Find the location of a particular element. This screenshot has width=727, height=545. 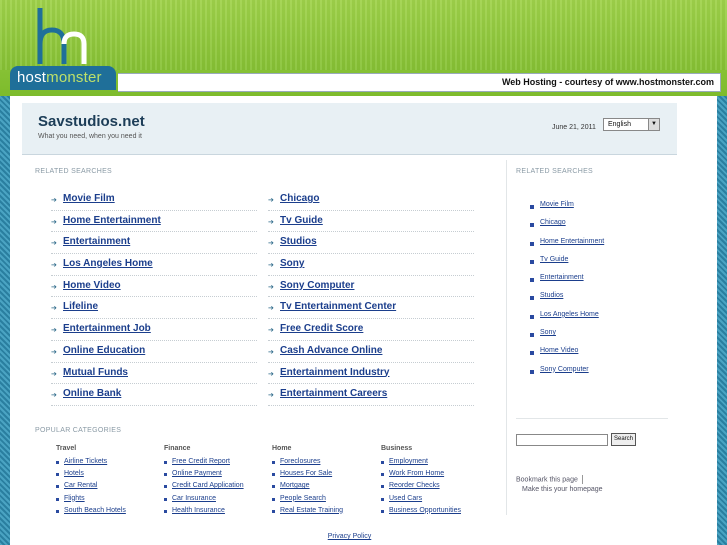

list-item: ➔ Tv Guide is located at coordinates (371, 222).